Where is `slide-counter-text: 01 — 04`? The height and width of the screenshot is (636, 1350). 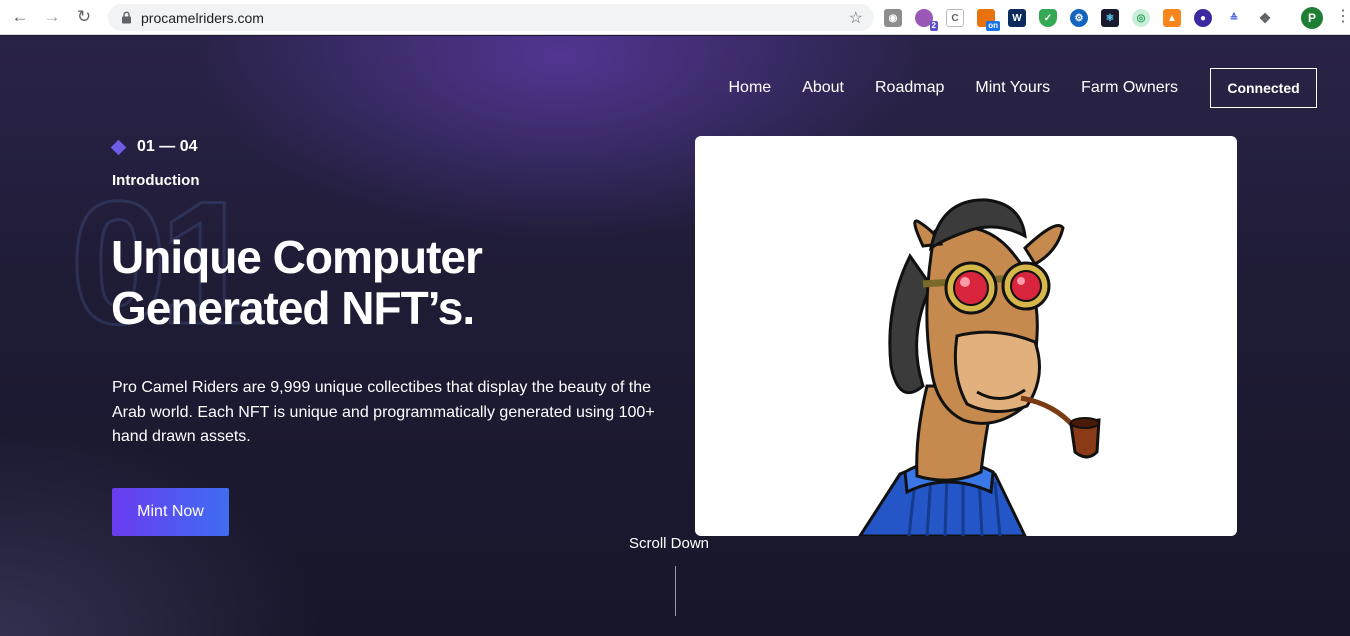
slide-counter-text: 01 — 04 is located at coordinates (167, 146).